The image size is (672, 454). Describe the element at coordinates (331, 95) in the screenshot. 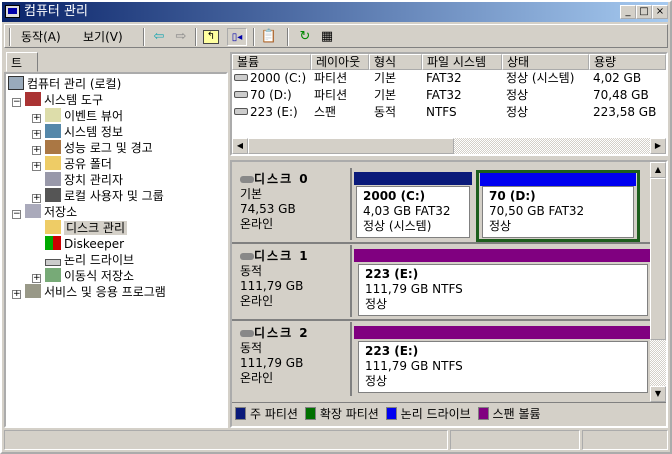

I see `cell: 파티션` at that location.